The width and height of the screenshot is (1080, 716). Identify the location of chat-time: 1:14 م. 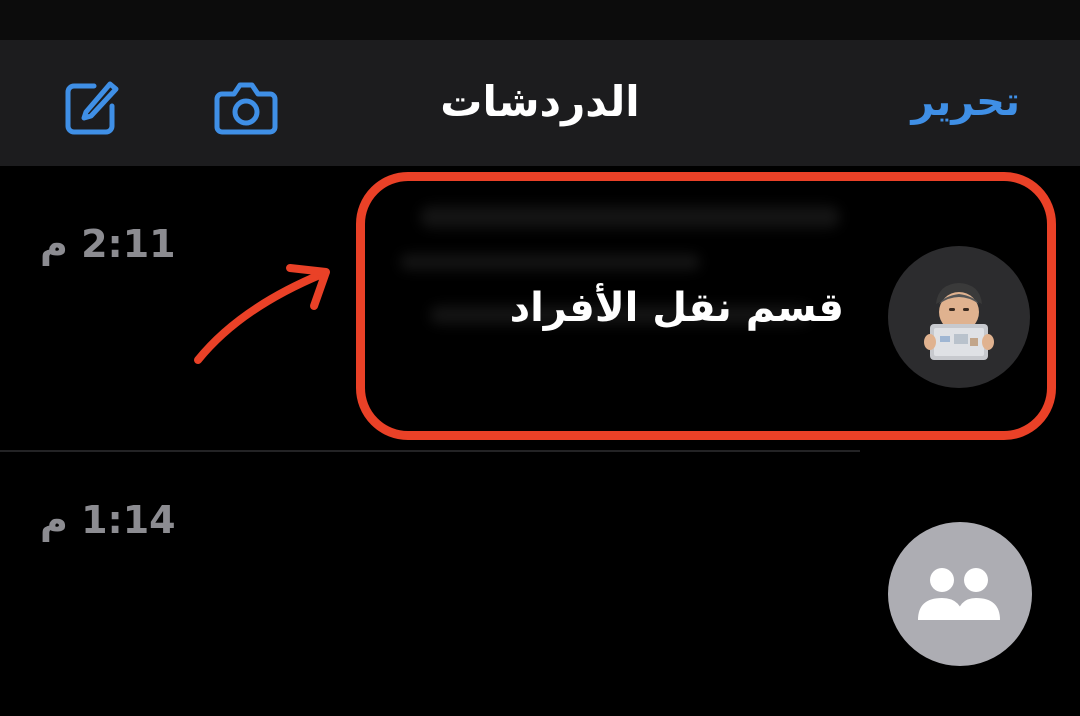
(108, 520).